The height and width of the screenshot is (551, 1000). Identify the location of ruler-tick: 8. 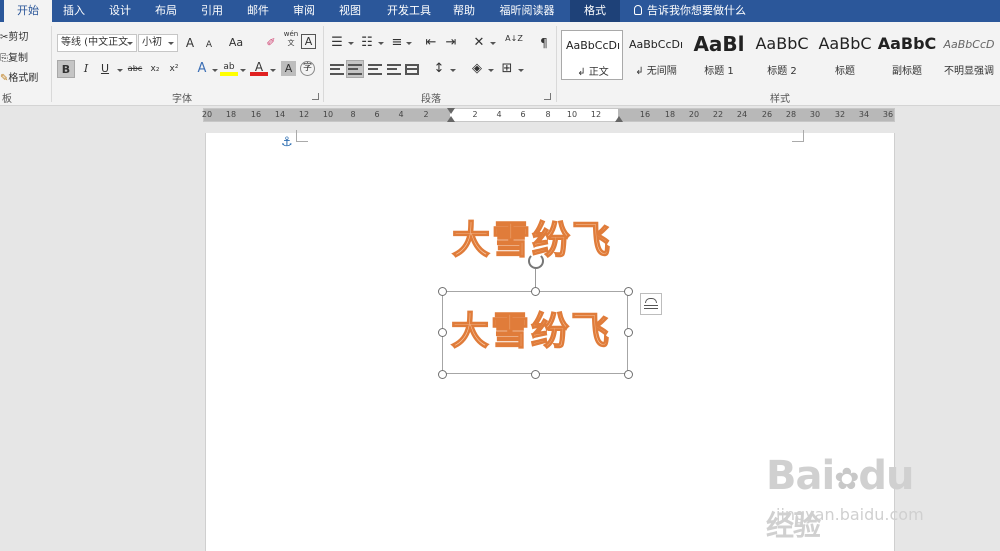
(548, 114).